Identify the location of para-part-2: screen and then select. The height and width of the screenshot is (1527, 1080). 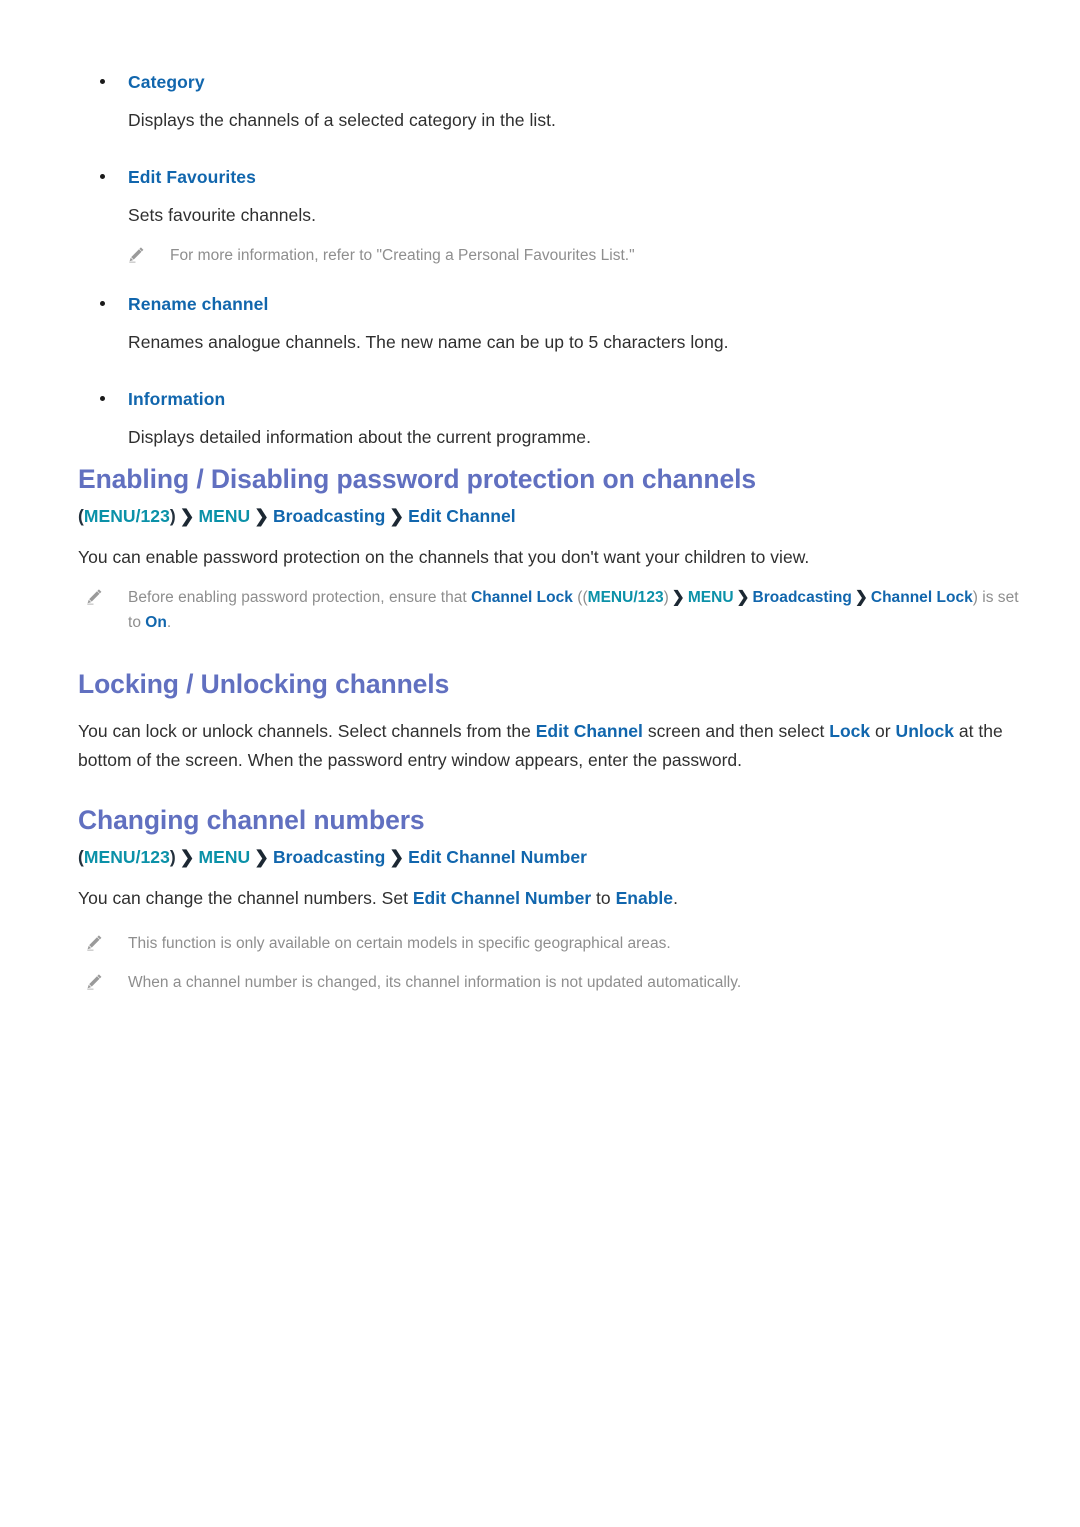
(736, 731).